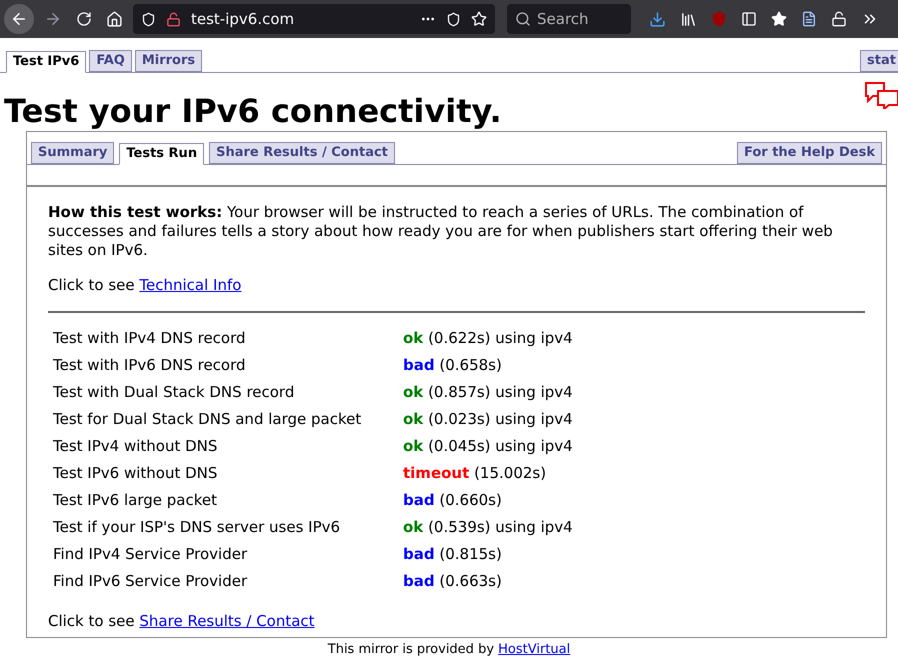  Describe the element at coordinates (452, 581) in the screenshot. I see `test-result: bad (0.663s)` at that location.